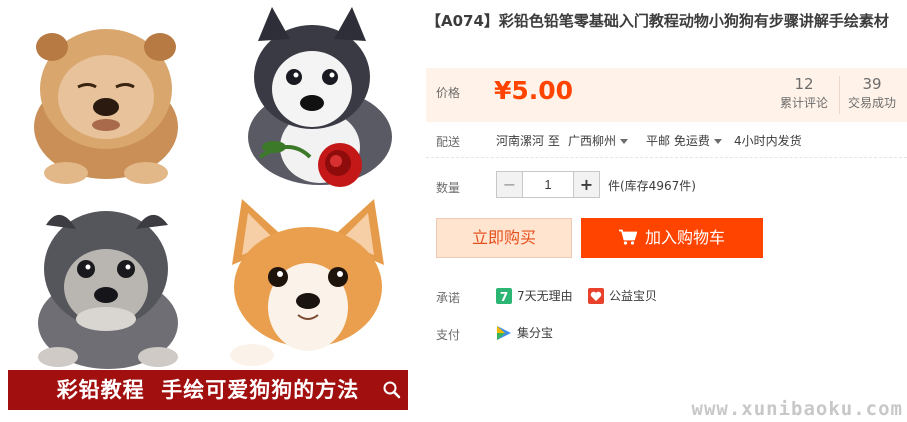 Image resolution: width=907 pixels, height=422 pixels. I want to click on charity-heart-icon, so click(596, 296).